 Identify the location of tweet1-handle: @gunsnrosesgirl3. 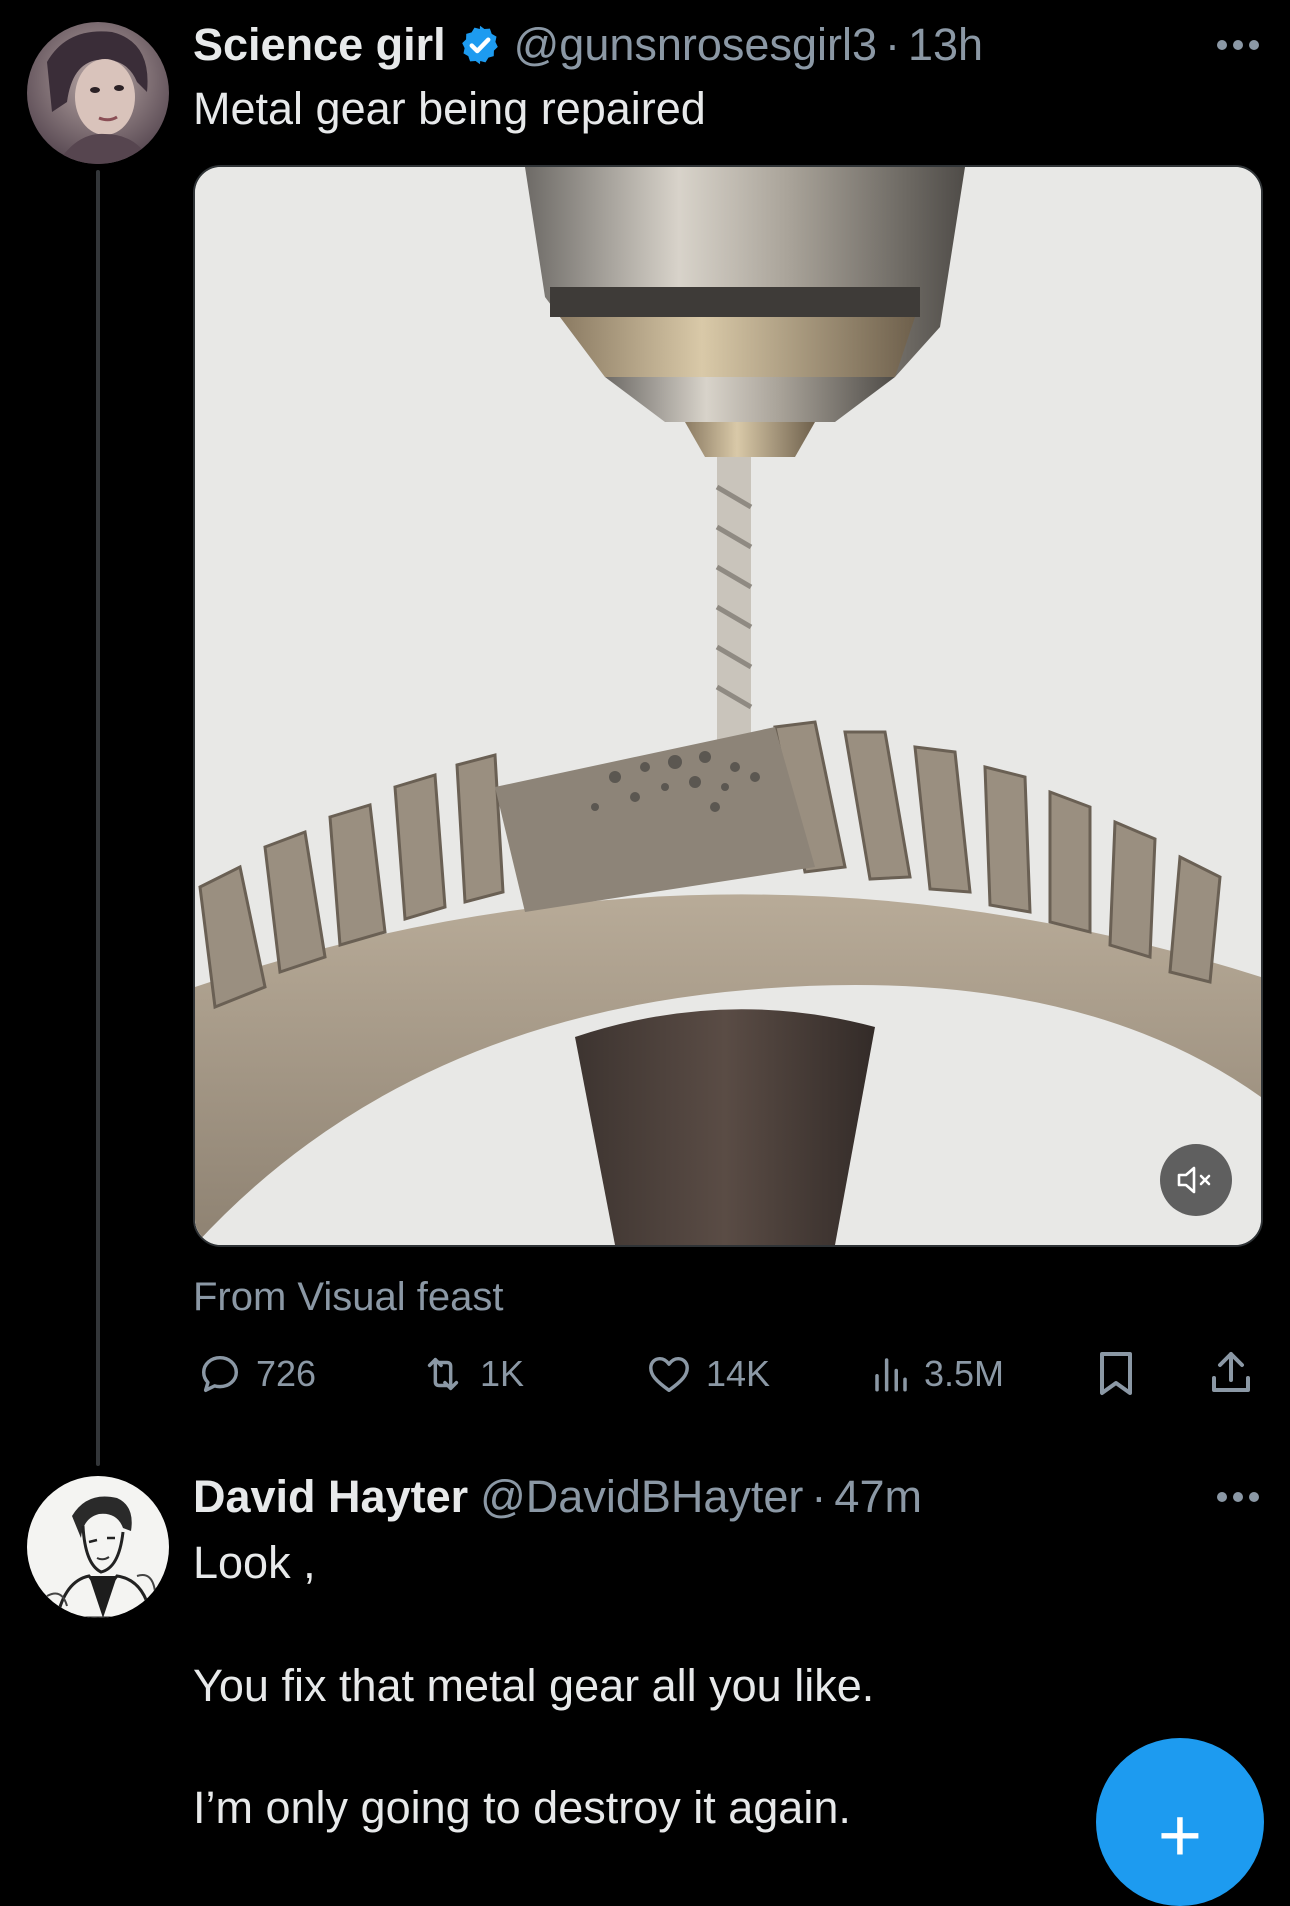
(695, 45).